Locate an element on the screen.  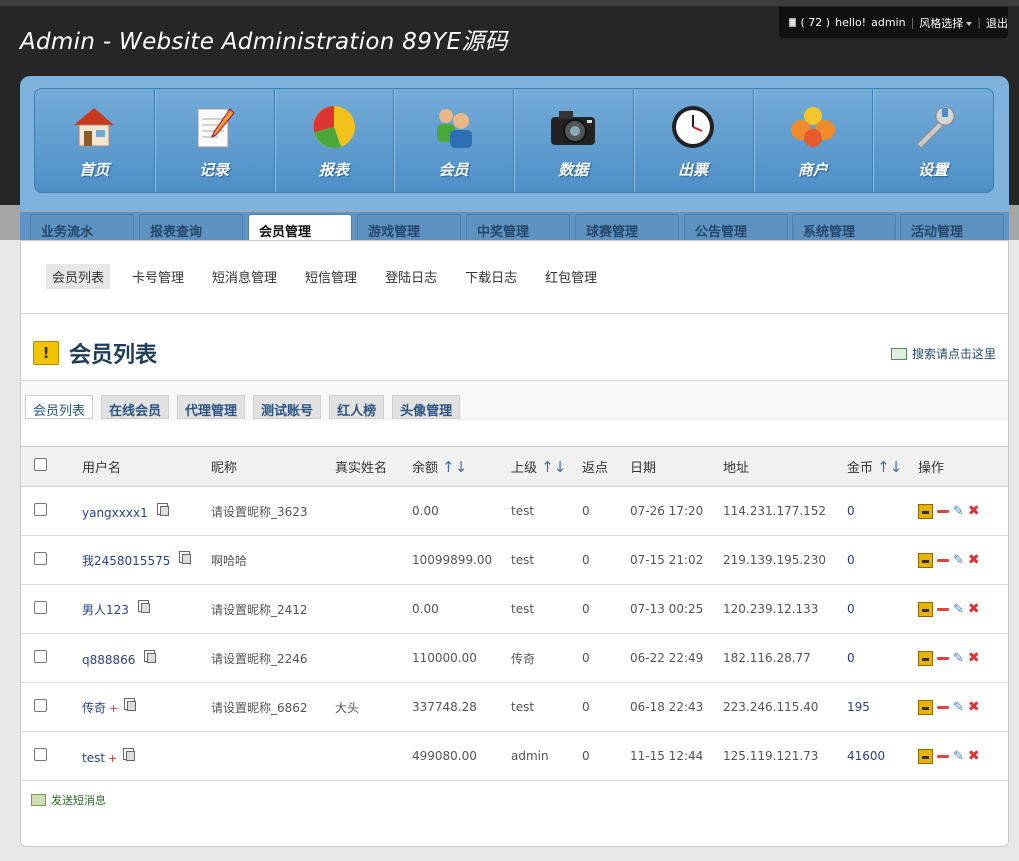
coins-cell: 0 is located at coordinates (851, 658).